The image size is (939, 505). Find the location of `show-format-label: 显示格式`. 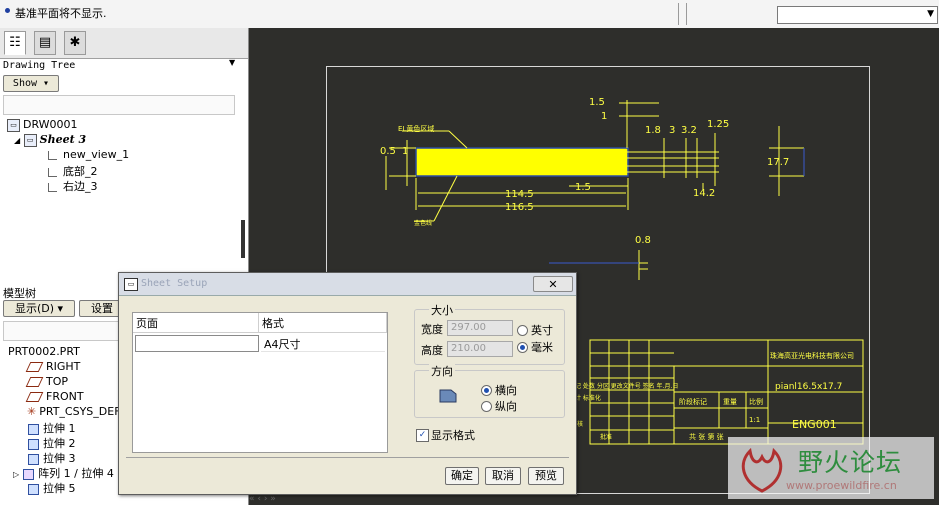

show-format-label: 显示格式 is located at coordinates (453, 435).